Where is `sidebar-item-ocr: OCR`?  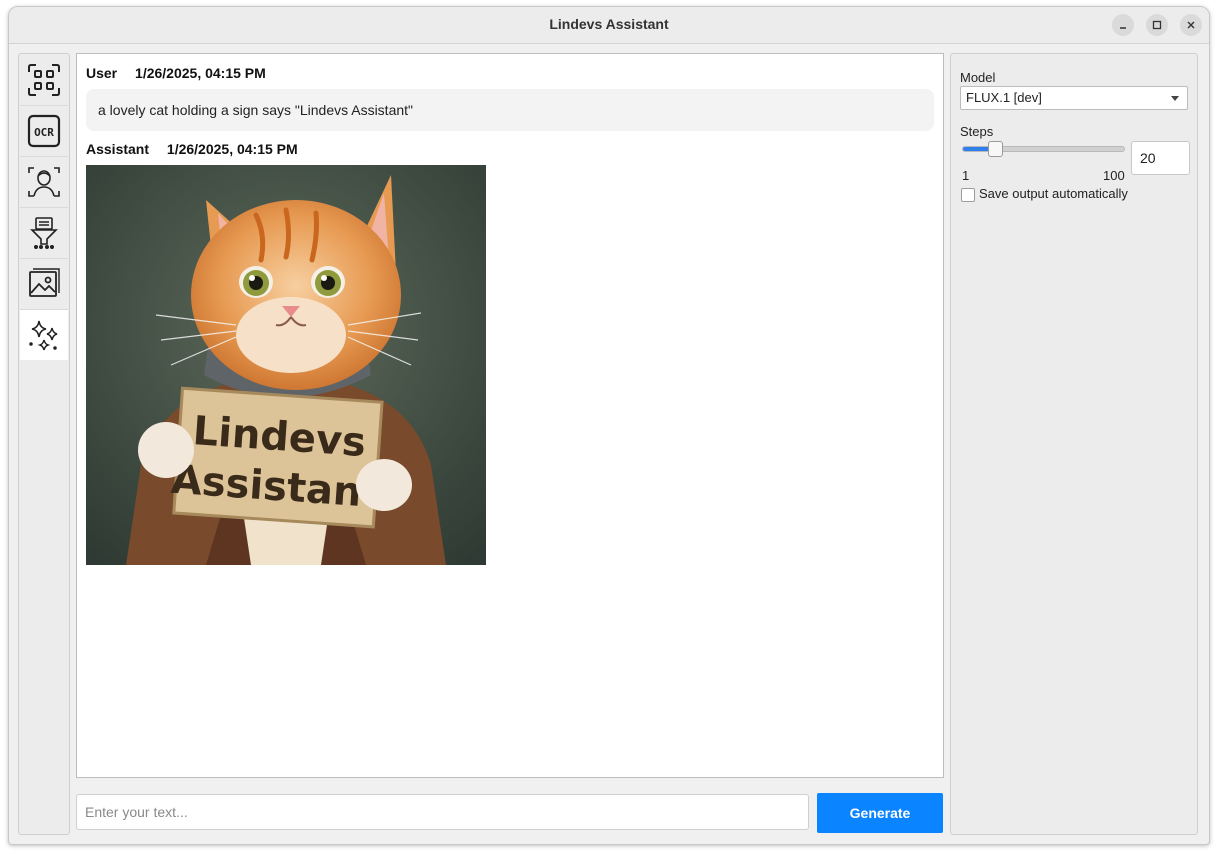
sidebar-item-ocr: OCR is located at coordinates (44, 131).